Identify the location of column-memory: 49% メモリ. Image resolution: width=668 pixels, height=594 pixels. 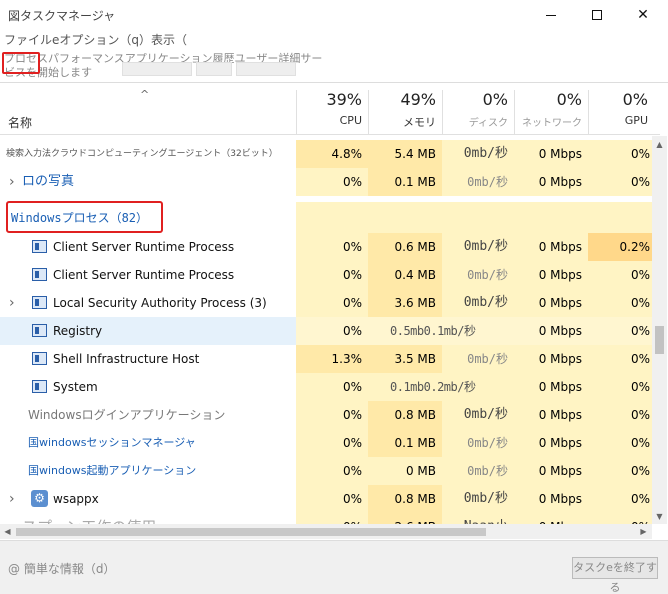
(405, 112).